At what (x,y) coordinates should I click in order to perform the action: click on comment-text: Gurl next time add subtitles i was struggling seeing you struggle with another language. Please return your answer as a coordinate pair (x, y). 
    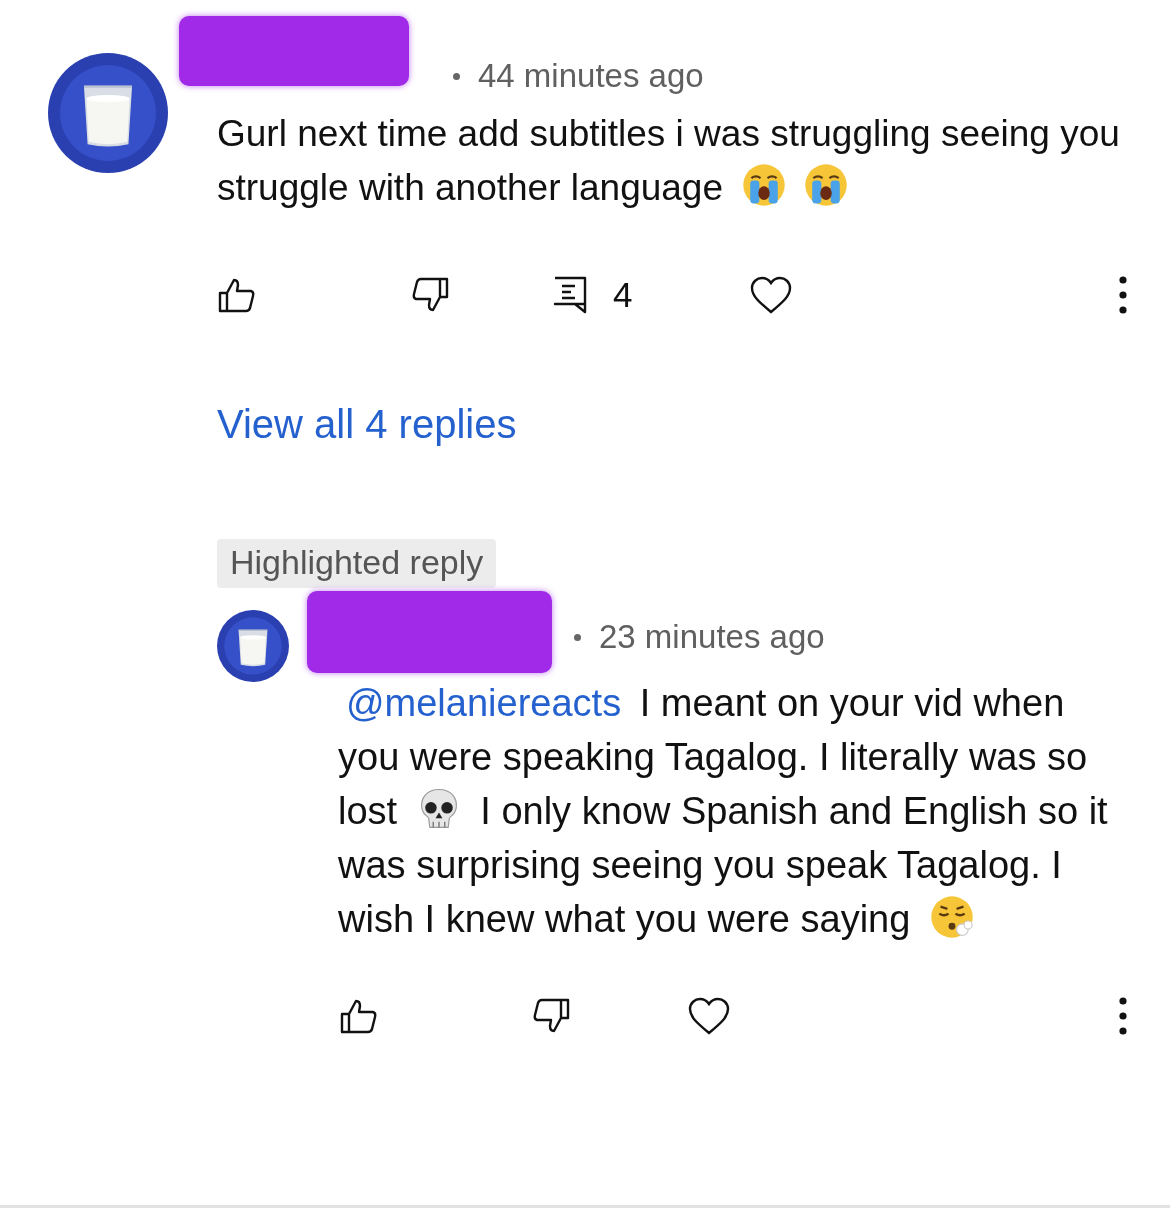
    Looking at the image, I should click on (669, 161).